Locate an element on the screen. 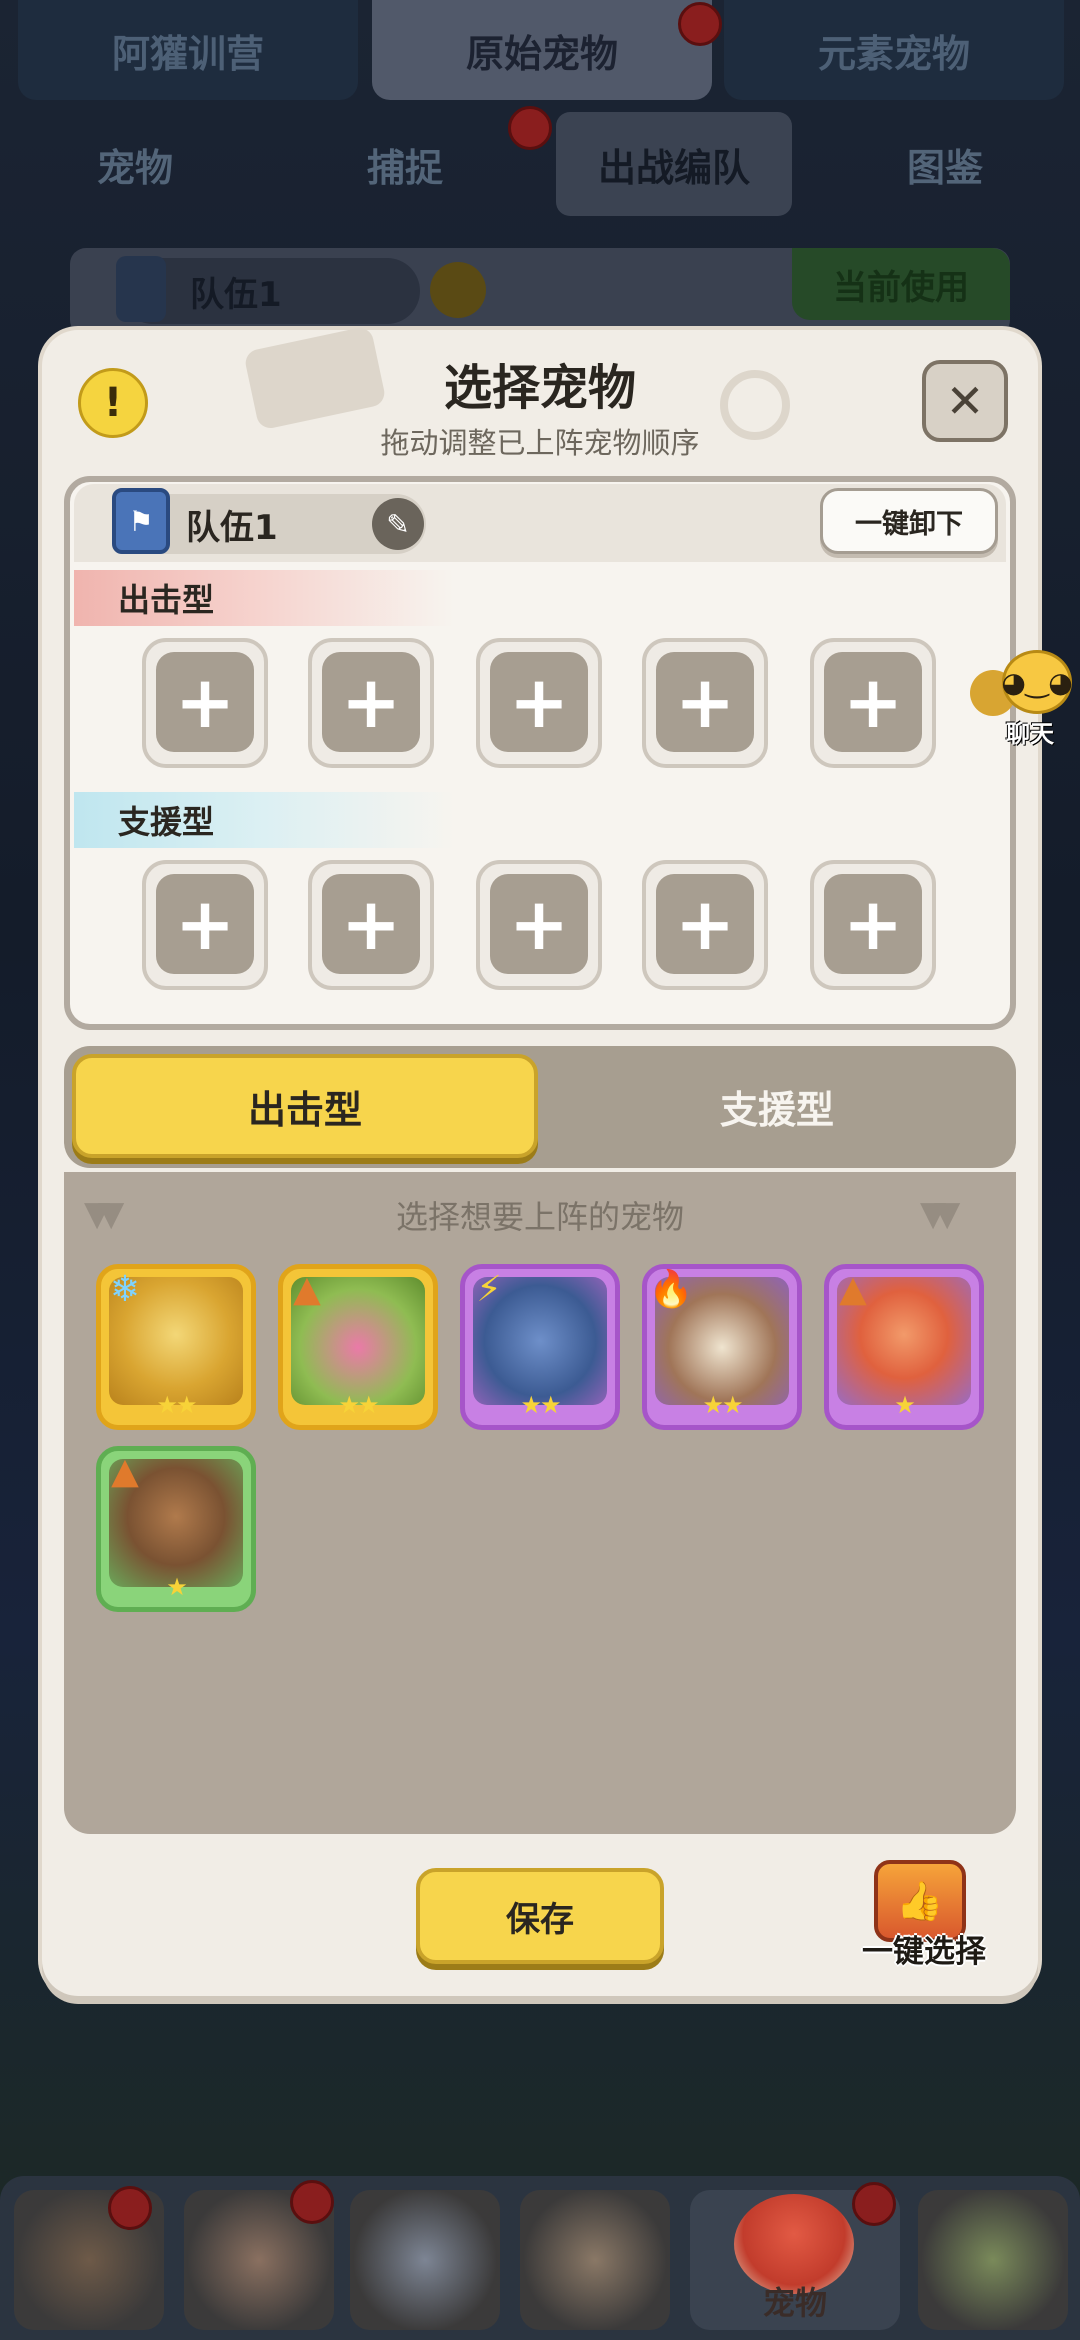 Image resolution: width=1080 pixels, height=2340 pixels. close-button: ✕ is located at coordinates (965, 401).